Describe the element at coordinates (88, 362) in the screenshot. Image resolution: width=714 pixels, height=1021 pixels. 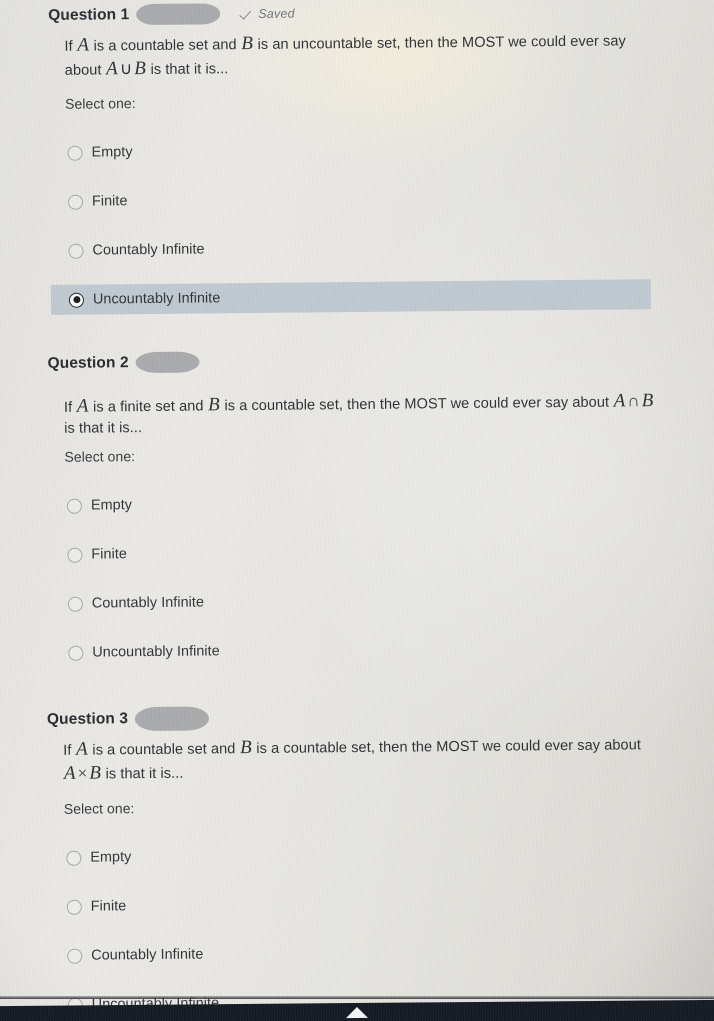
I see `question-2-number: Question 2` at that location.